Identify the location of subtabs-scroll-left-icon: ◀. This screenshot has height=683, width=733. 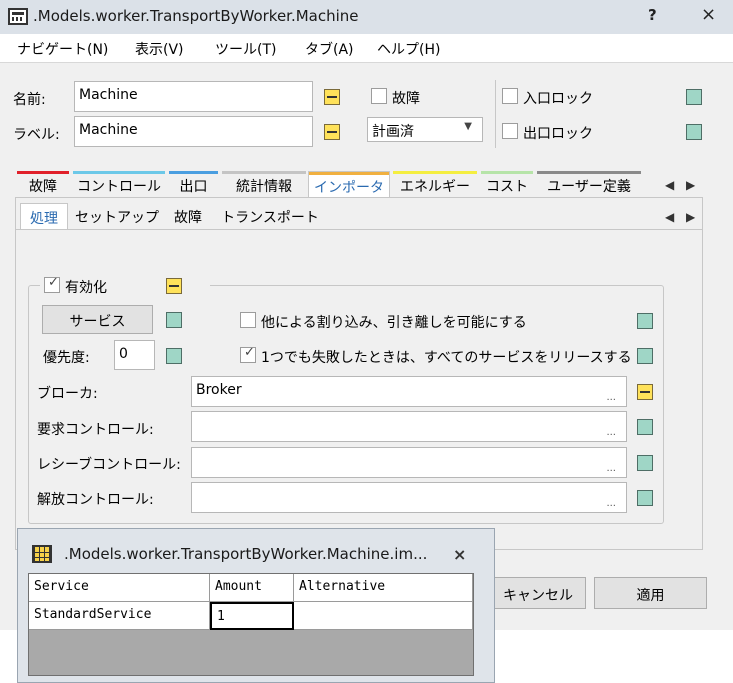
(669, 217).